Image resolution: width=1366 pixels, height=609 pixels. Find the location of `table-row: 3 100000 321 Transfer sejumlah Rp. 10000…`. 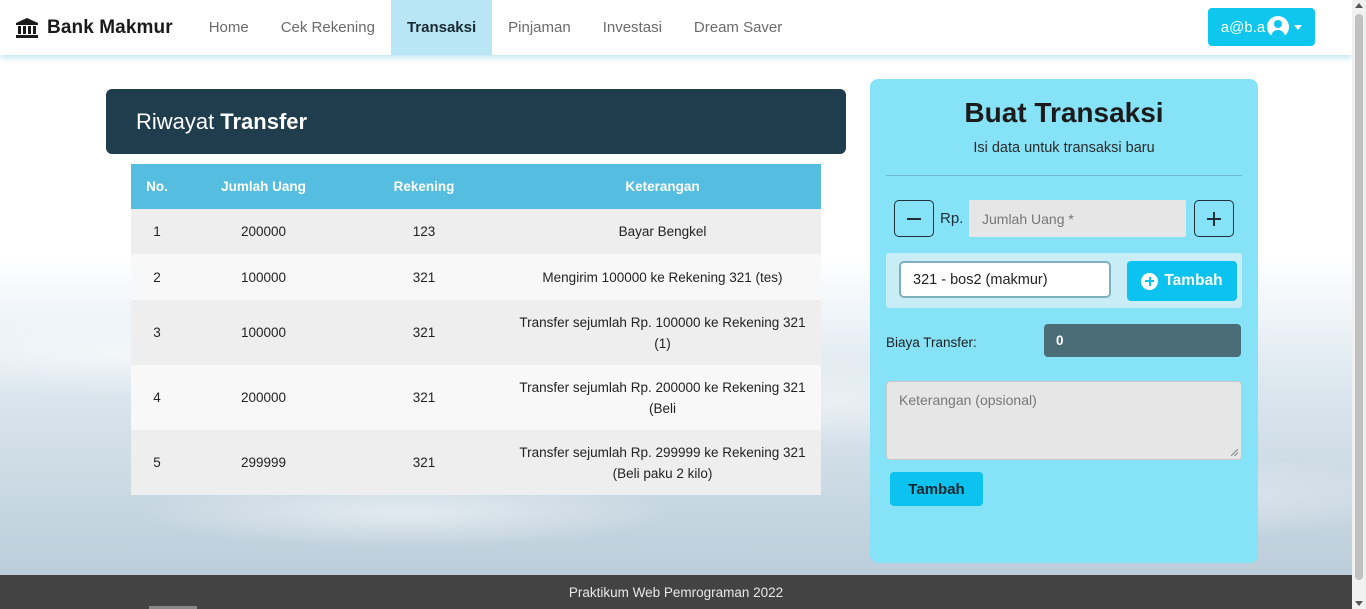

table-row: 3 100000 321 Transfer sejumlah Rp. 10000… is located at coordinates (476, 332).